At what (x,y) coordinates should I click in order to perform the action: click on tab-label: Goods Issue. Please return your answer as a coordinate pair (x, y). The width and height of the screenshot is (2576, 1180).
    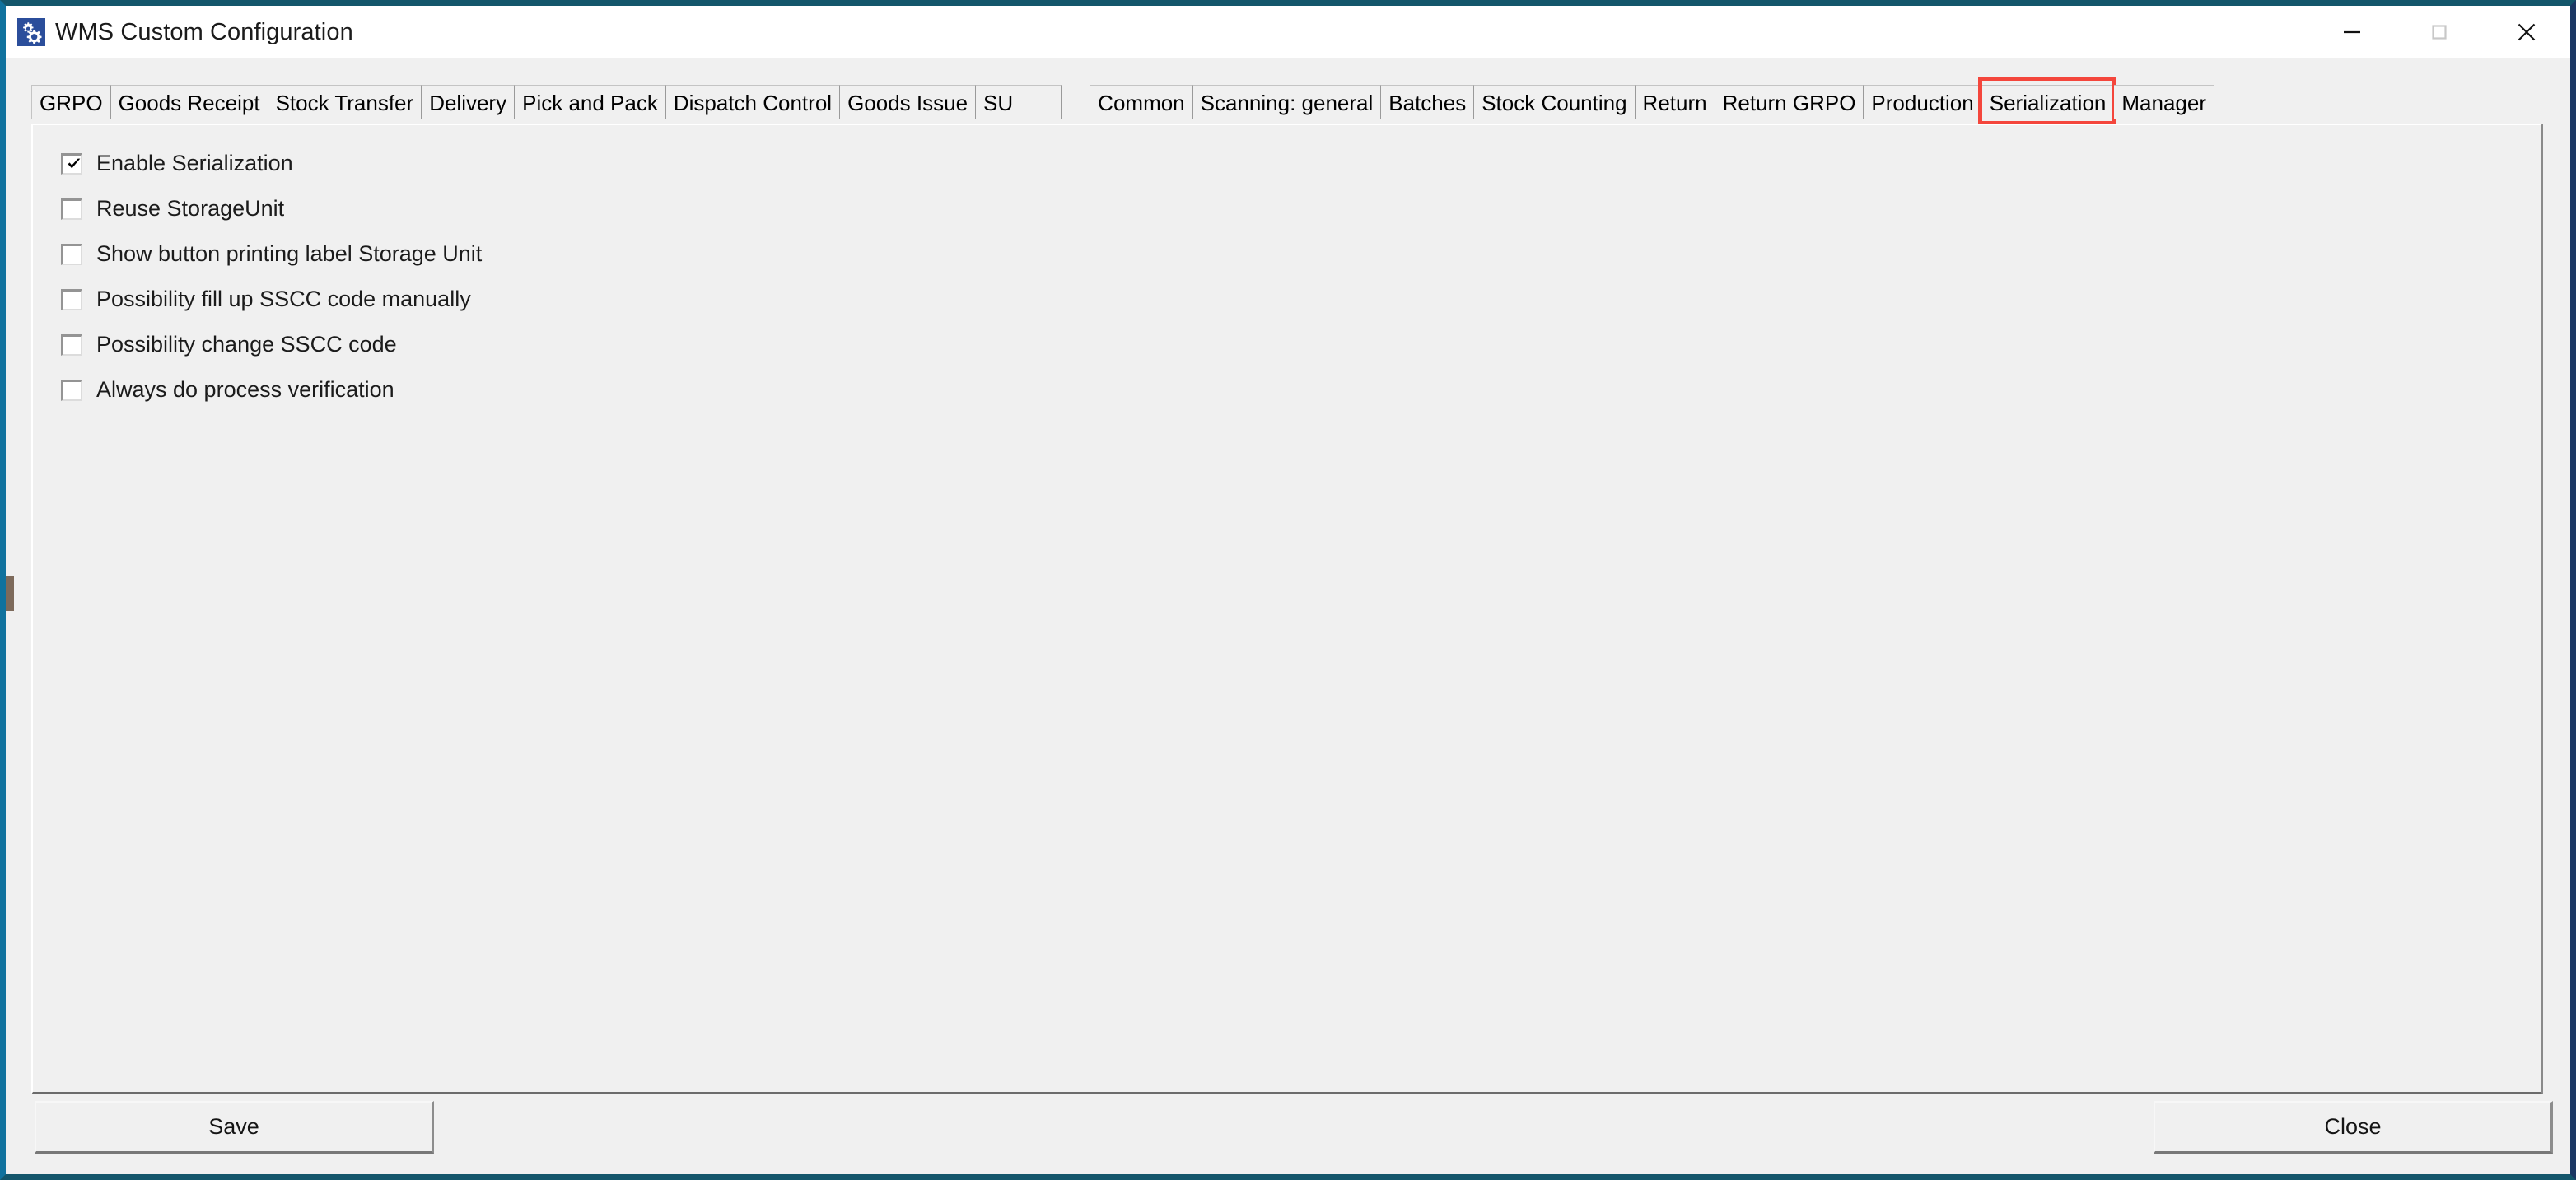
    Looking at the image, I should click on (907, 102).